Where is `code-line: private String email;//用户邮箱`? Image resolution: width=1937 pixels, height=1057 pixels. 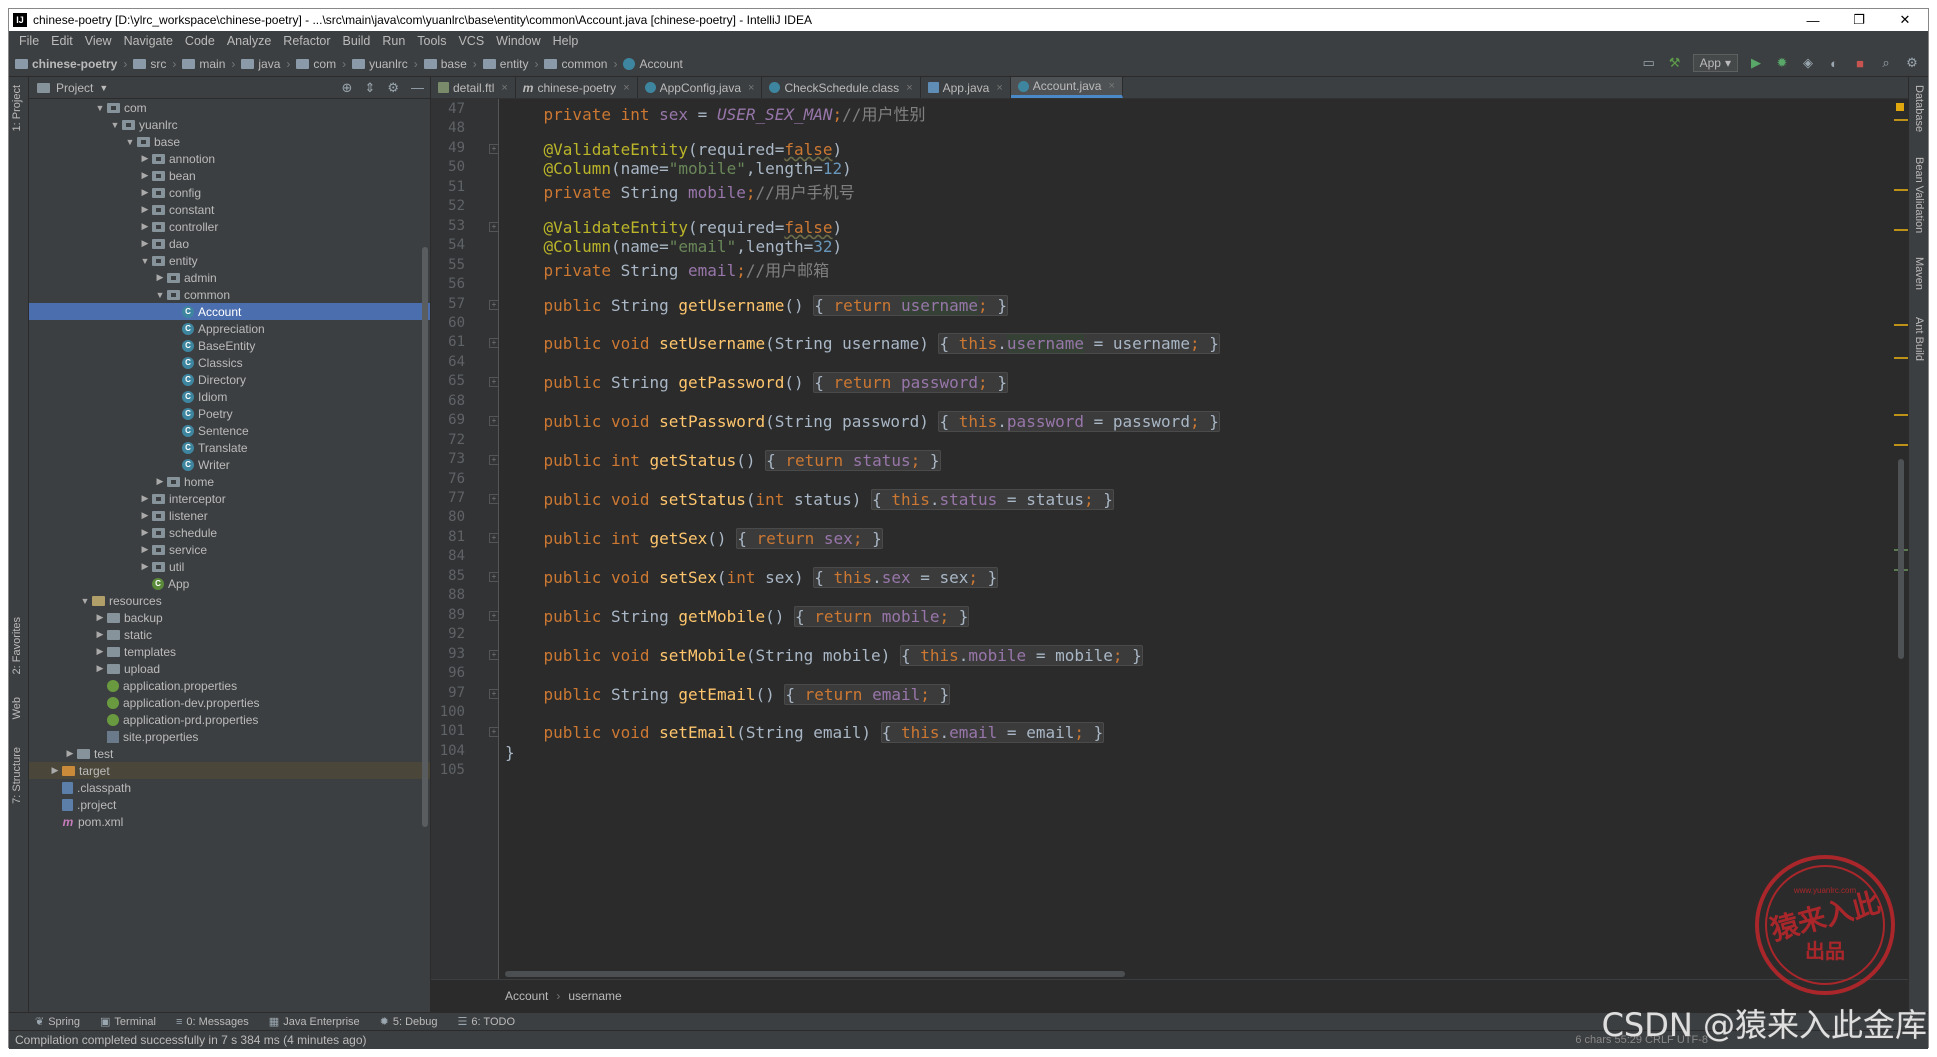
code-line: private String email;//用户邮箱 is located at coordinates (667, 269).